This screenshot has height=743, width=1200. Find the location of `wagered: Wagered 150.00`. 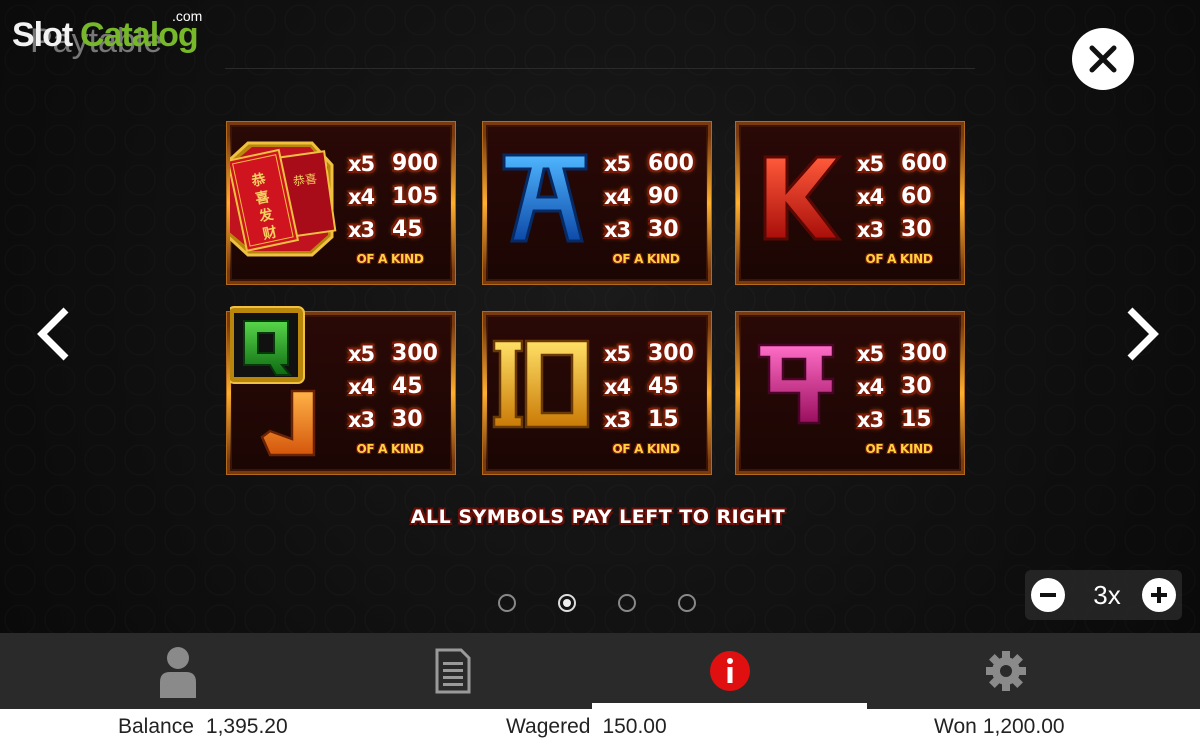

wagered: Wagered 150.00 is located at coordinates (586, 727).